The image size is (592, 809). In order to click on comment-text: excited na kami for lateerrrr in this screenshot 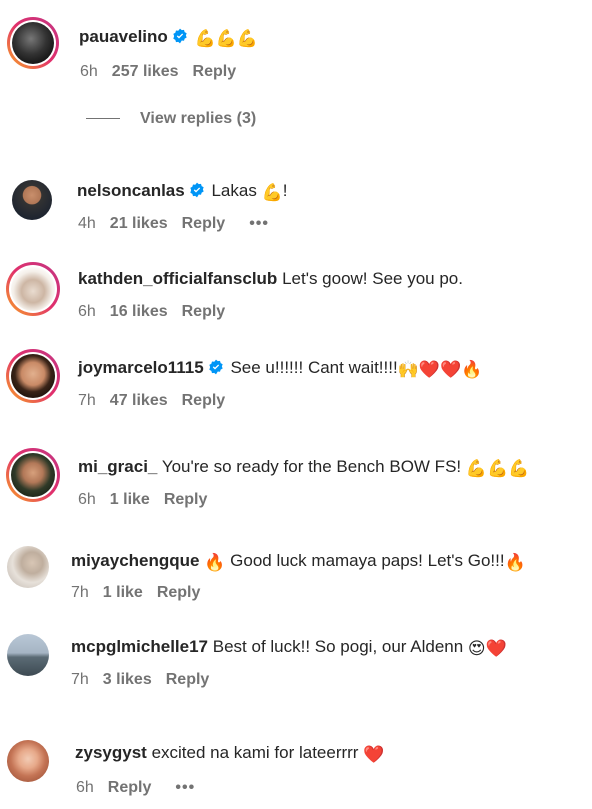, I will do `click(255, 752)`.